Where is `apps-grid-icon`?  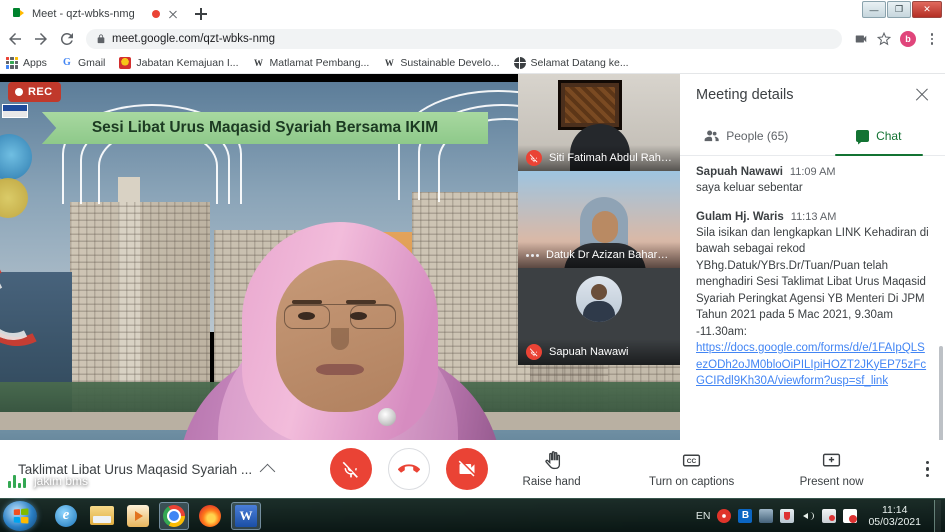 apps-grid-icon is located at coordinates (12, 62).